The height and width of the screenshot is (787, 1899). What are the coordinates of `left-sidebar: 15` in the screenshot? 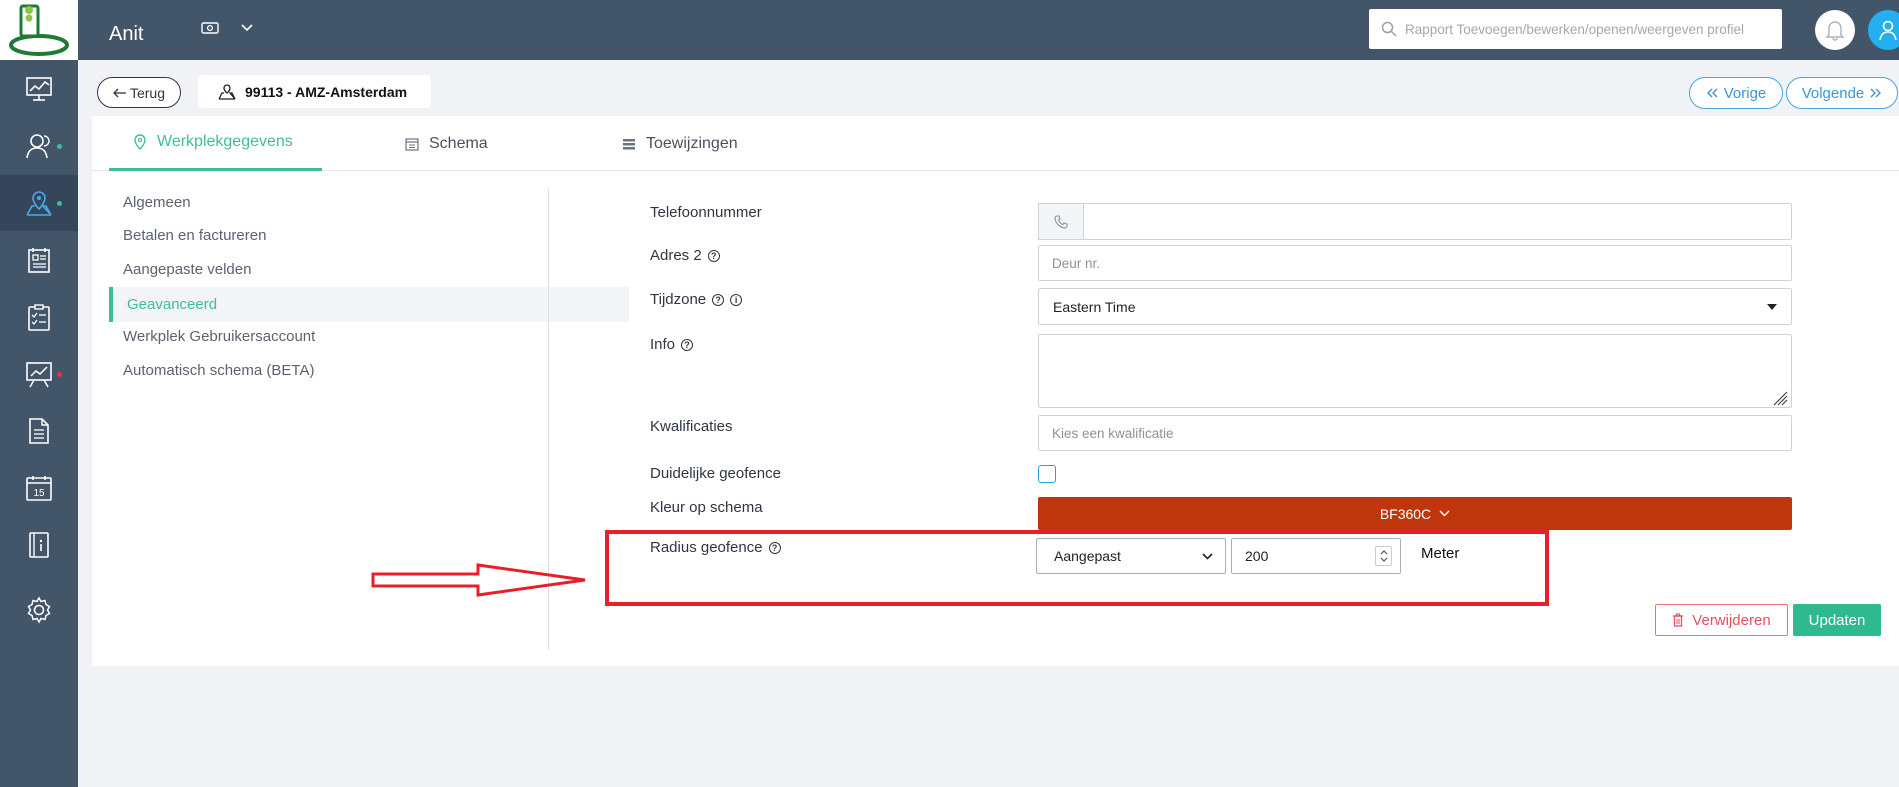 It's located at (39, 393).